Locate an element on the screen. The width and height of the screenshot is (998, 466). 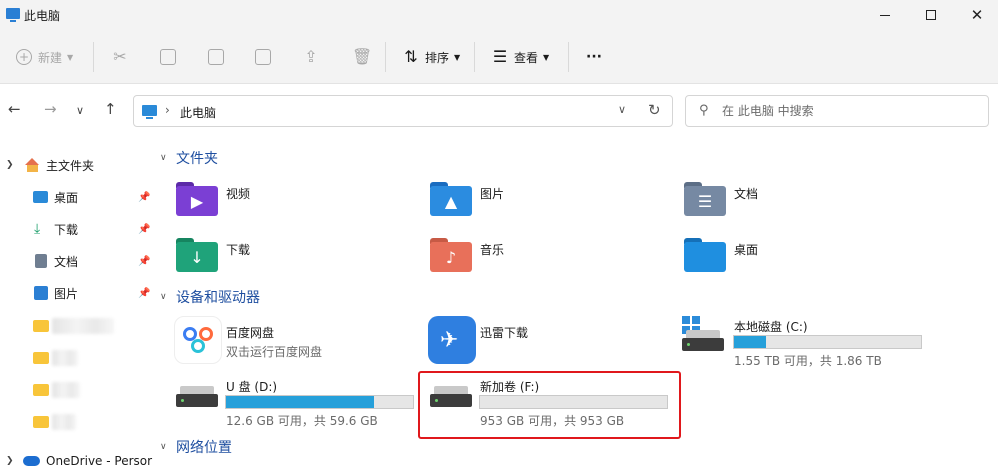
paste-button is located at coordinates (216, 57).